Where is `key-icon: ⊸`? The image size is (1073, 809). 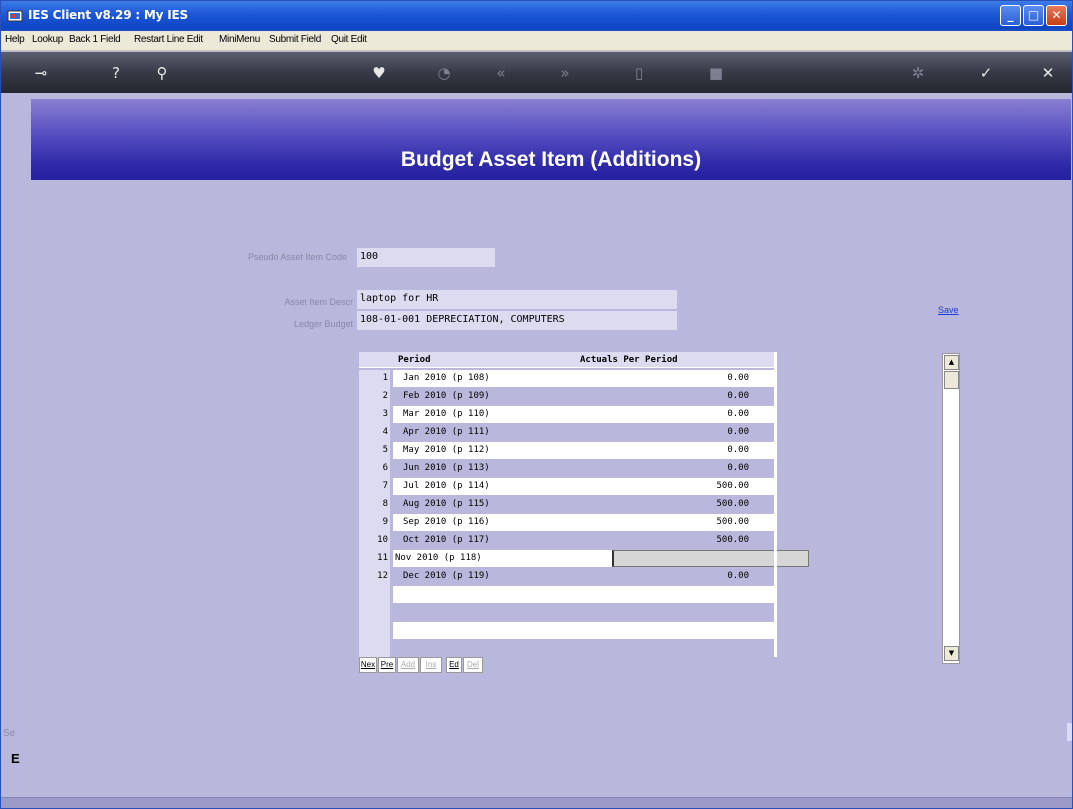 key-icon: ⊸ is located at coordinates (41, 73).